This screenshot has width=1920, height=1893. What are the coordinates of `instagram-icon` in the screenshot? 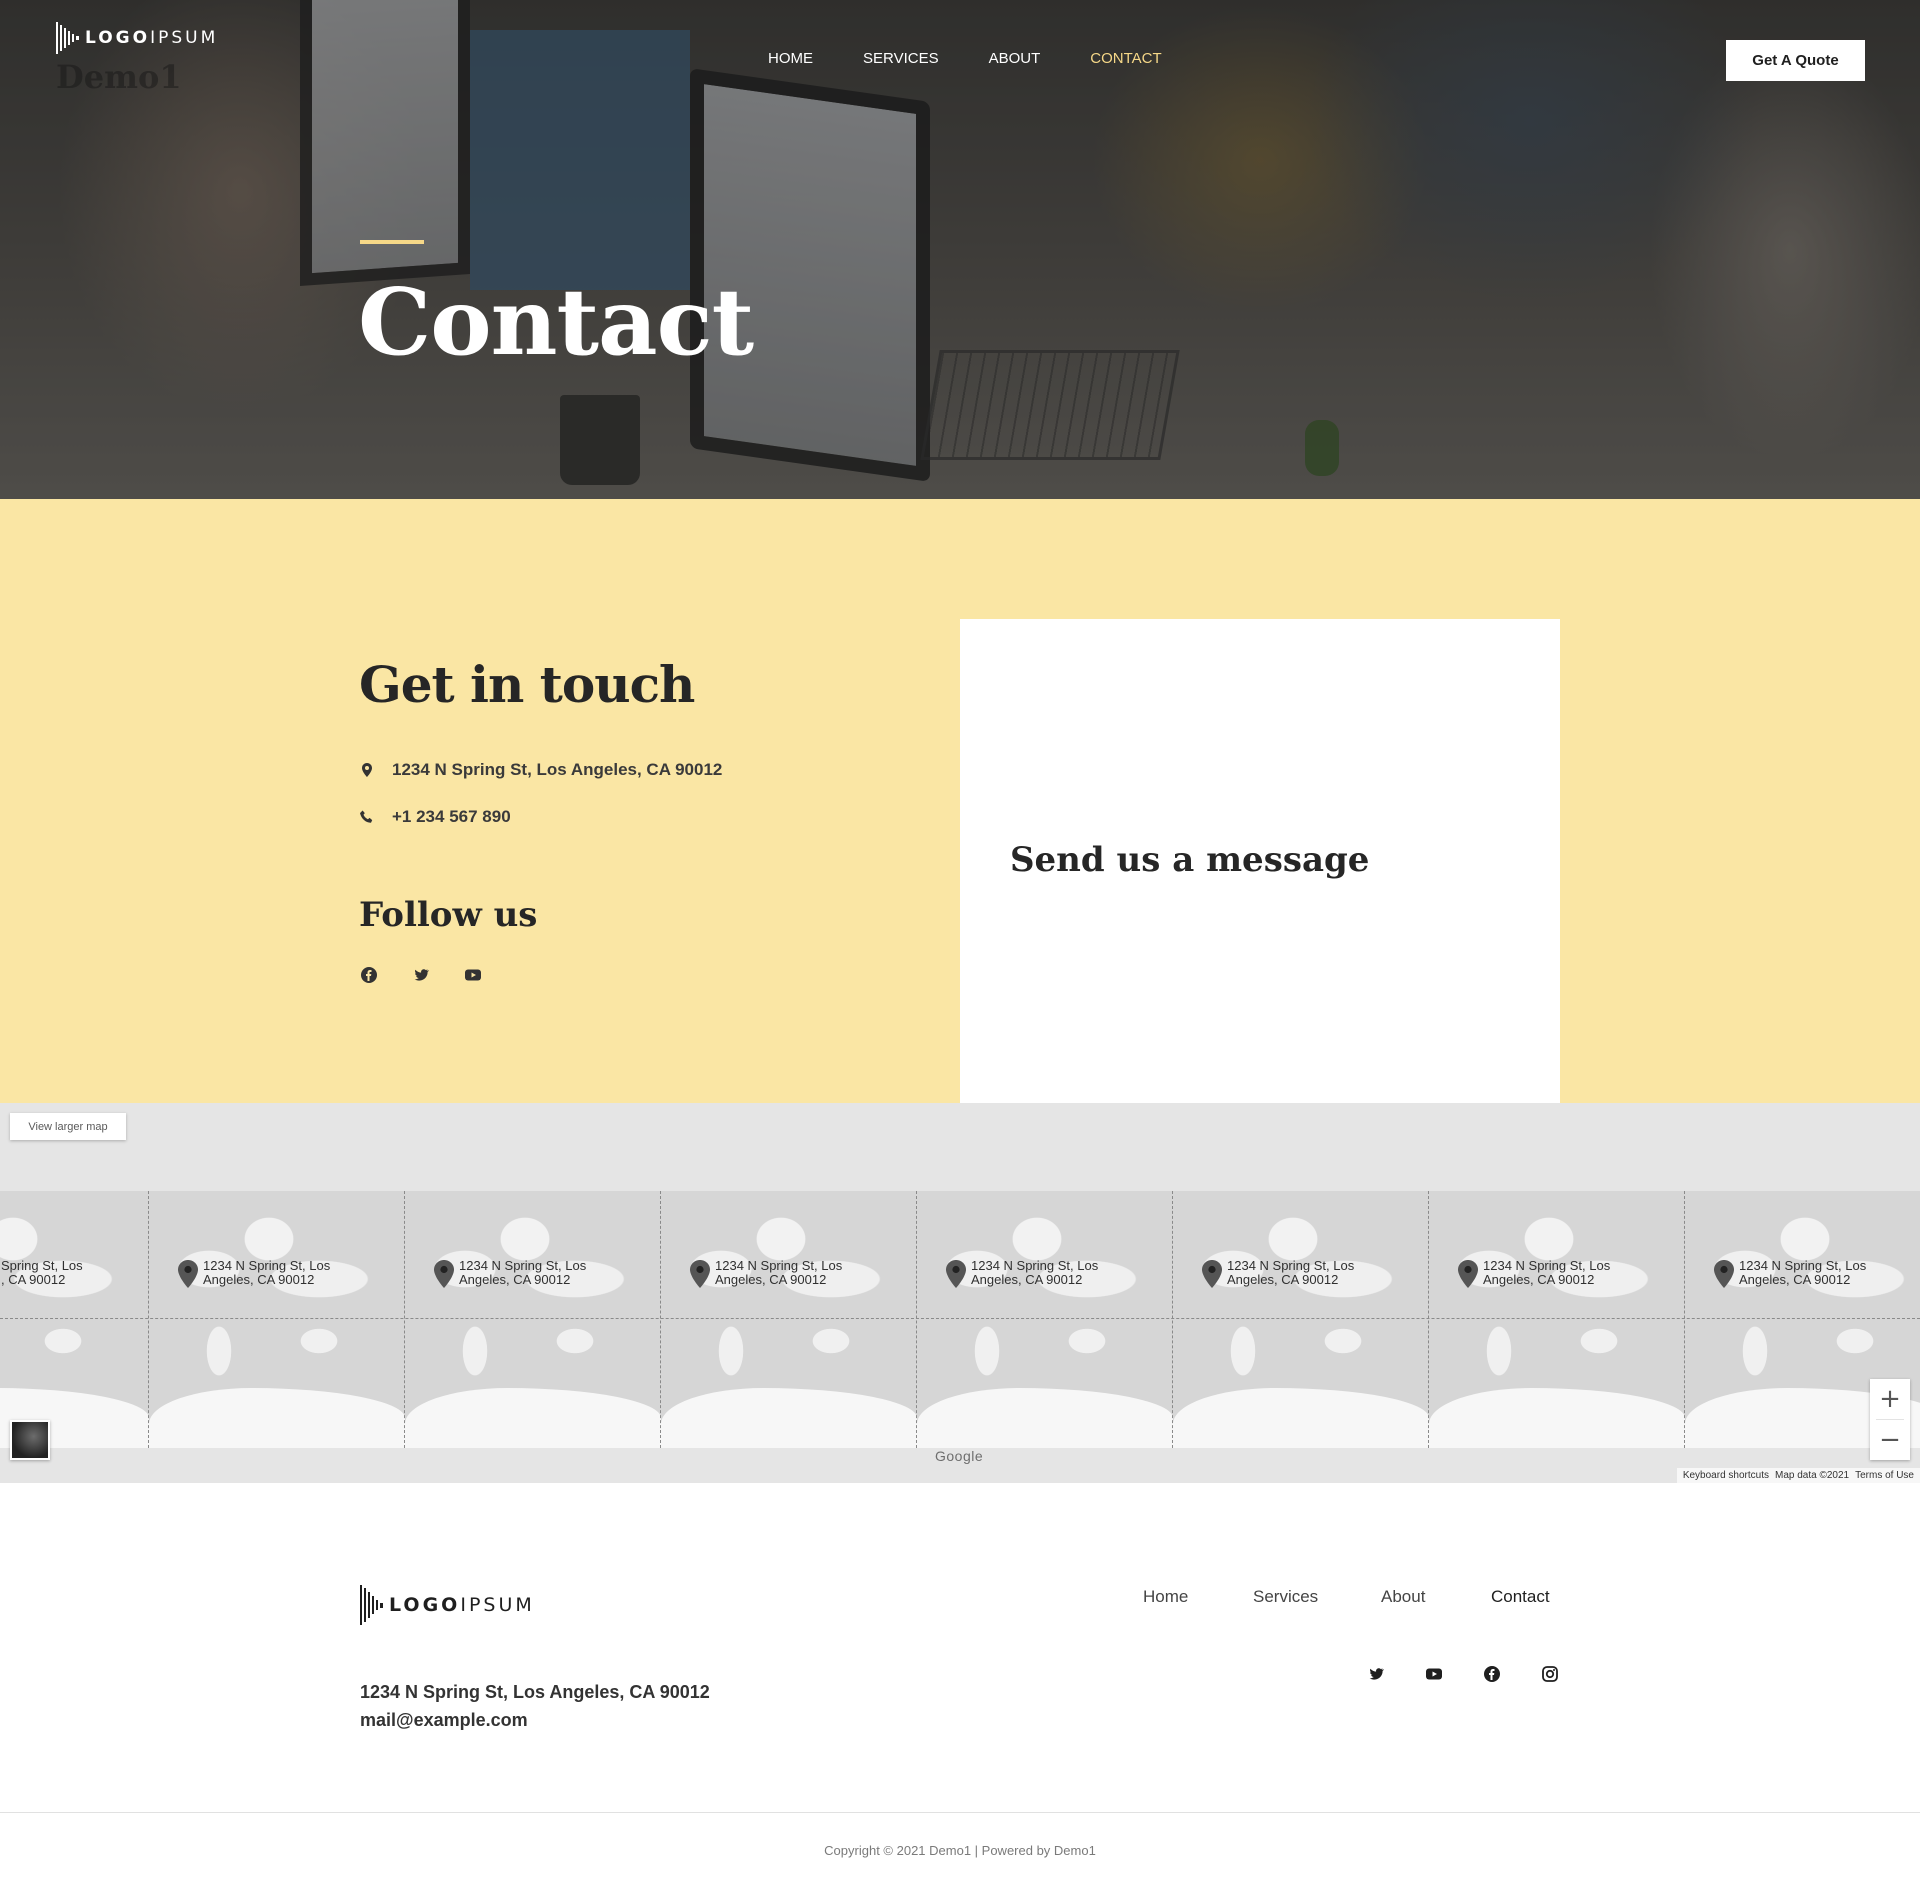 It's located at (1550, 1674).